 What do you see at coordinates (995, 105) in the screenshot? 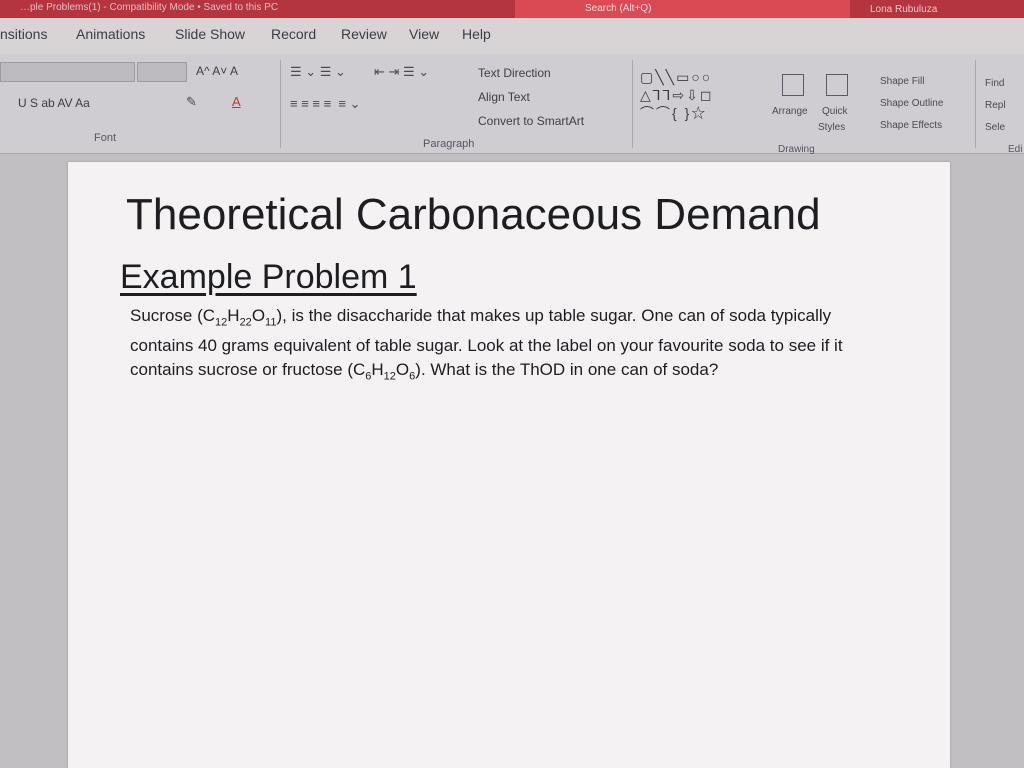
I see `replace-button: Repl` at bounding box center [995, 105].